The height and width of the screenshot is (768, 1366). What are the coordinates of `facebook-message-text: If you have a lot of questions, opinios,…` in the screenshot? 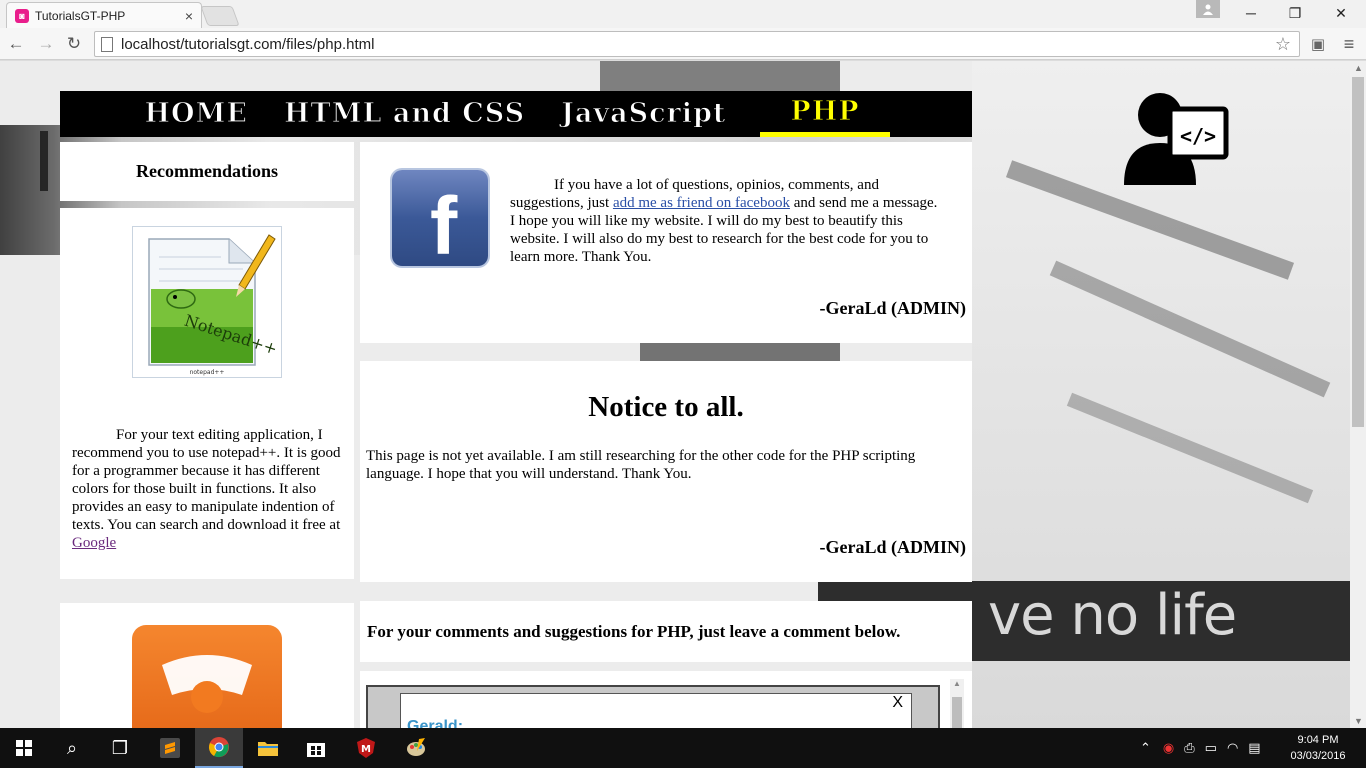 It's located at (724, 221).